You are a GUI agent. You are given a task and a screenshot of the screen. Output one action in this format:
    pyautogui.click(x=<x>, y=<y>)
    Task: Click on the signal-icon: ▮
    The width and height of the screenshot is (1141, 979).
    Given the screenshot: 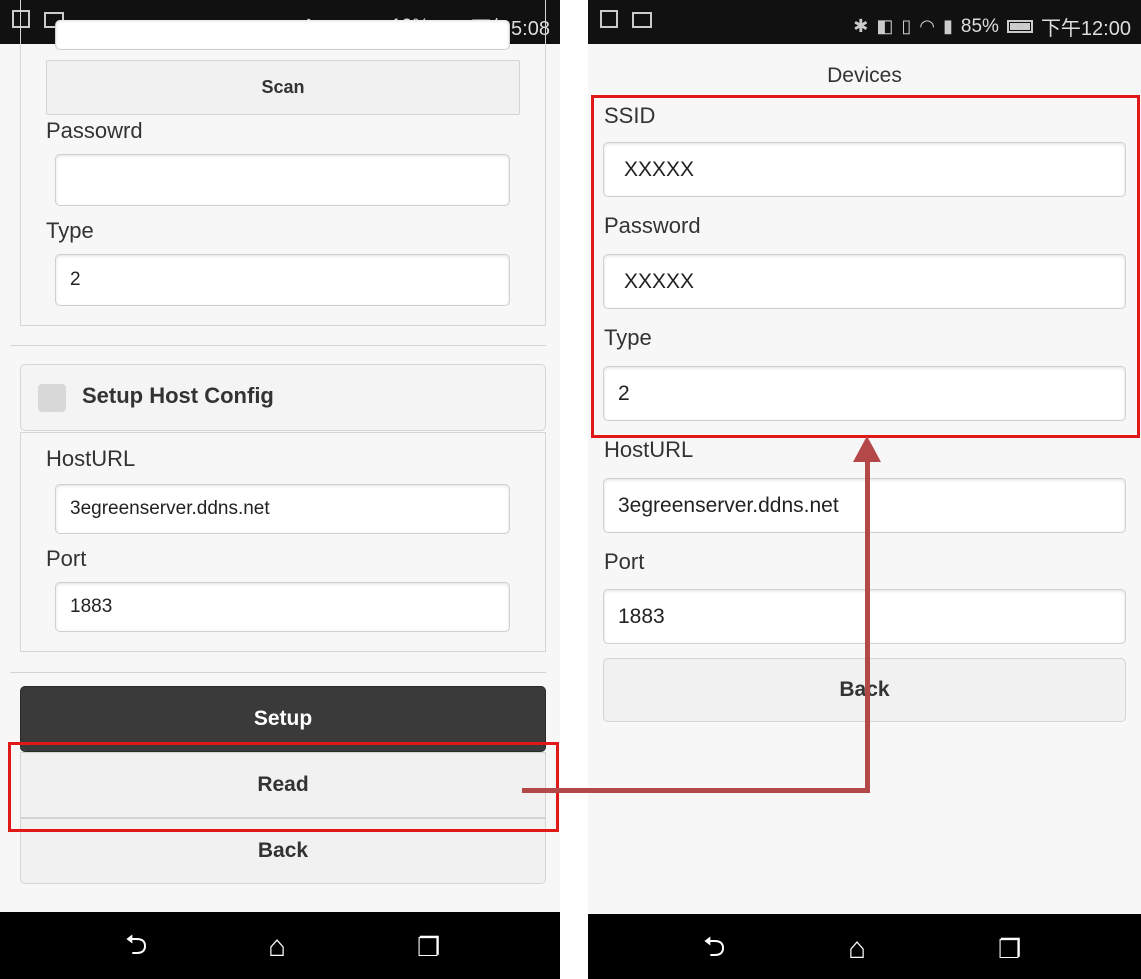 What is the action you would take?
    pyautogui.click(x=948, y=26)
    